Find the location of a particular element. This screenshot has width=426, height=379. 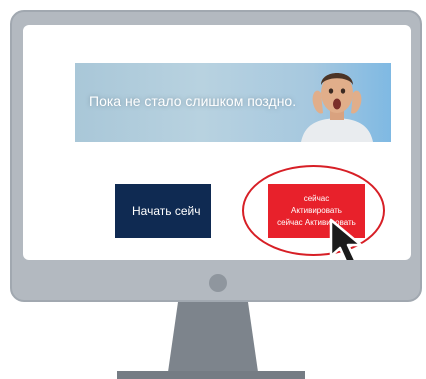

banner-text: Пока не стало слишком поздно. is located at coordinates (193, 101).